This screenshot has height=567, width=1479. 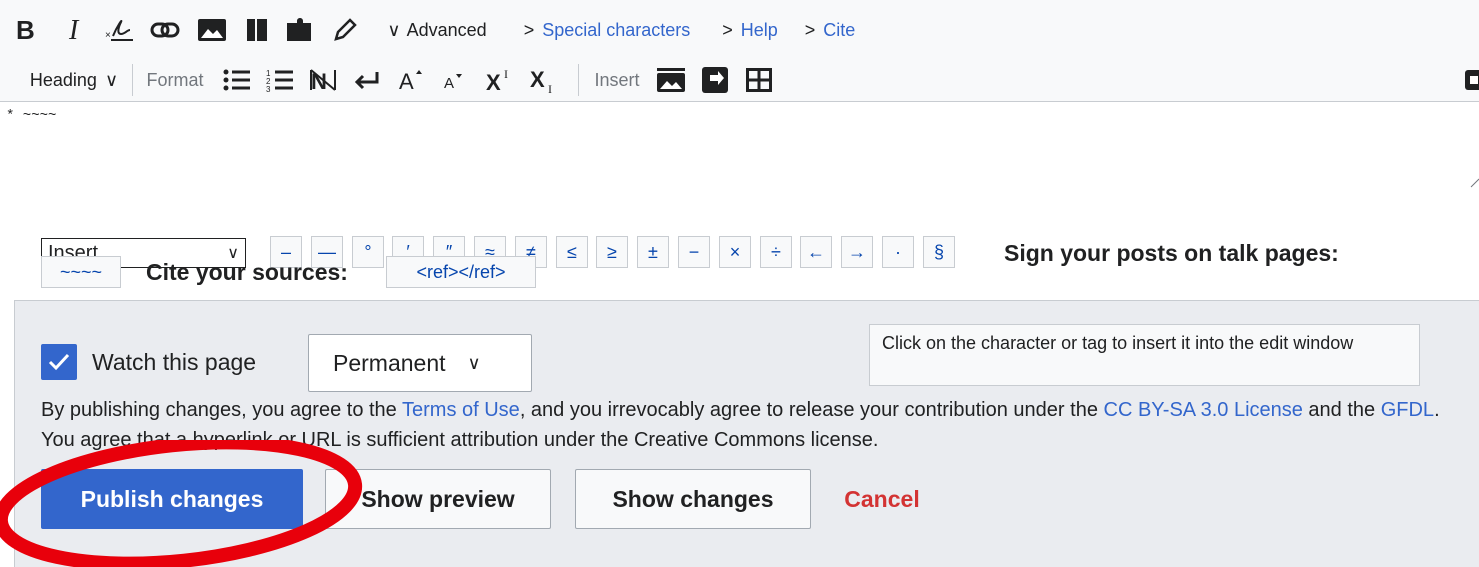 I want to click on redirect-button, so click(x=715, y=80).